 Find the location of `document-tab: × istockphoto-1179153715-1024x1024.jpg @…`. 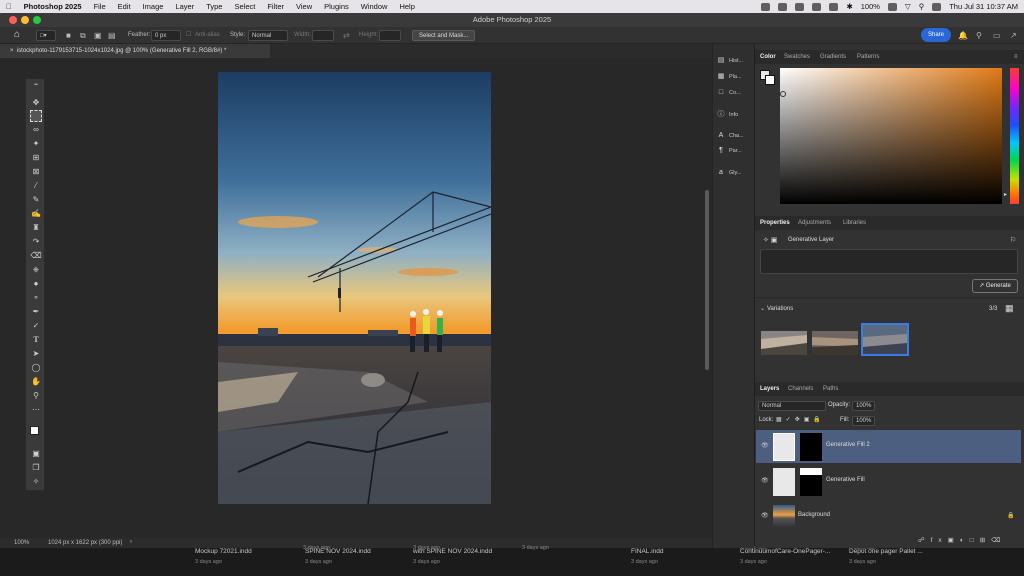

document-tab: × istockphoto-1179153715-1024x1024.jpg @… is located at coordinates (135, 51).